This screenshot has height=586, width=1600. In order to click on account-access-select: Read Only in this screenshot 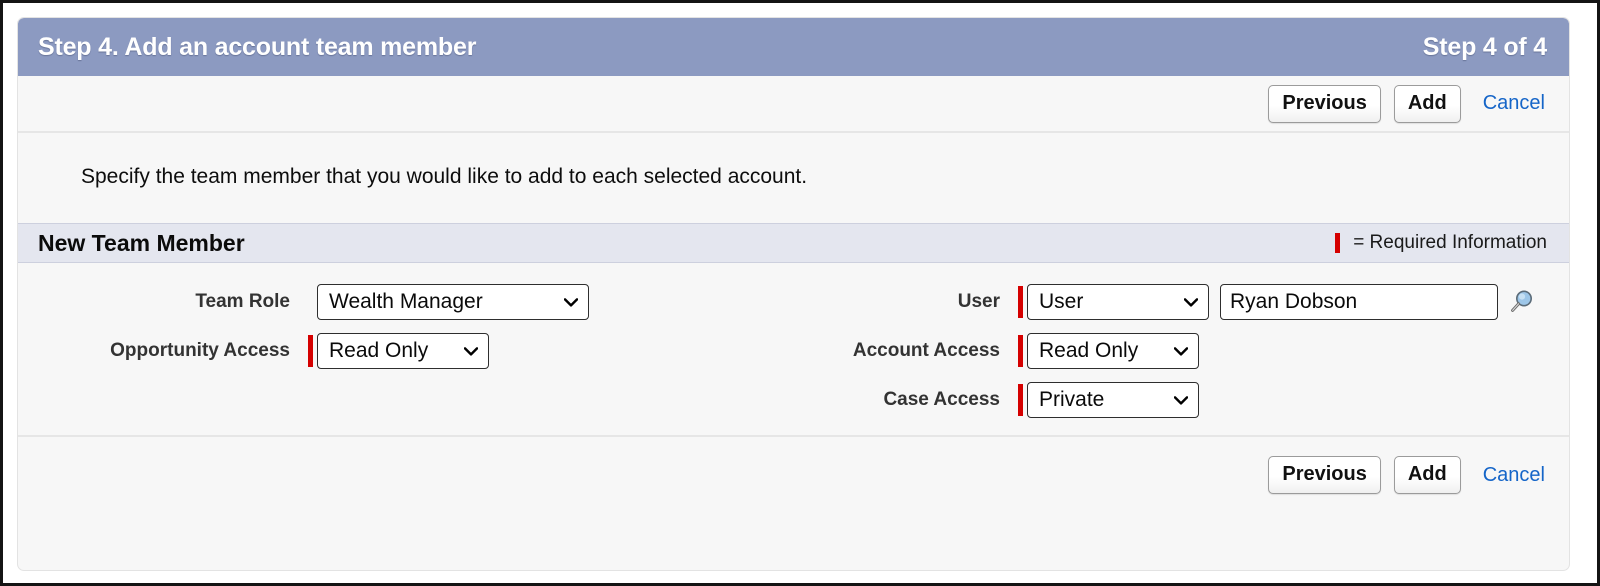, I will do `click(1113, 350)`.